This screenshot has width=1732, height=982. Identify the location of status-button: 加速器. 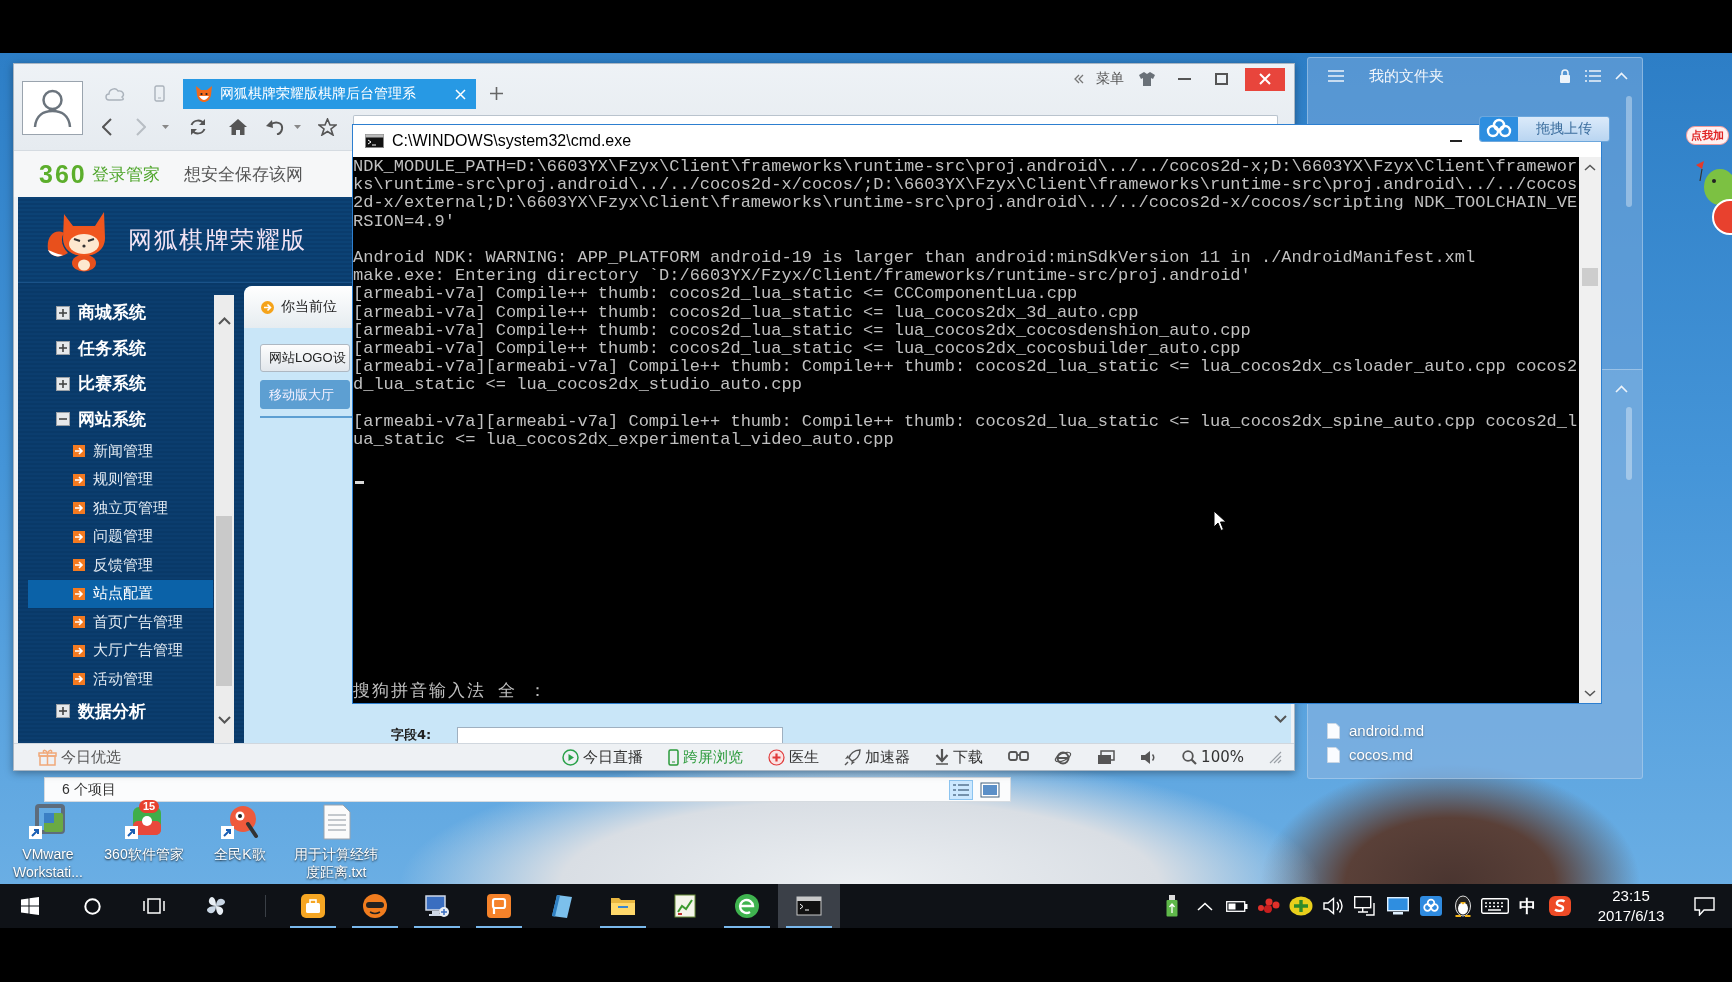
(877, 757).